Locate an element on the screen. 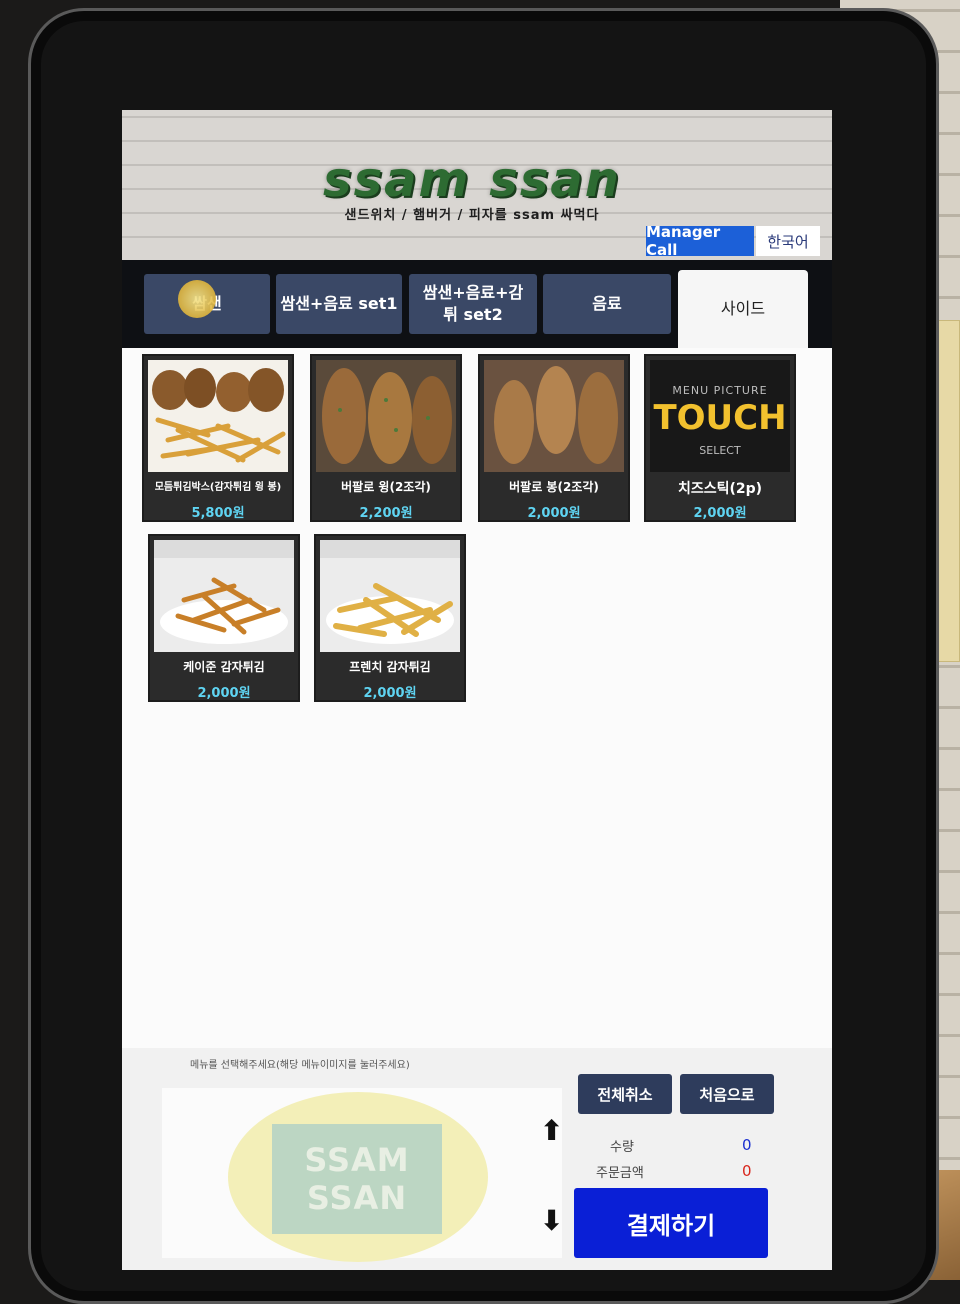  menu-item-card: 프렌치 감자튀김 2,000원 is located at coordinates (390, 618).